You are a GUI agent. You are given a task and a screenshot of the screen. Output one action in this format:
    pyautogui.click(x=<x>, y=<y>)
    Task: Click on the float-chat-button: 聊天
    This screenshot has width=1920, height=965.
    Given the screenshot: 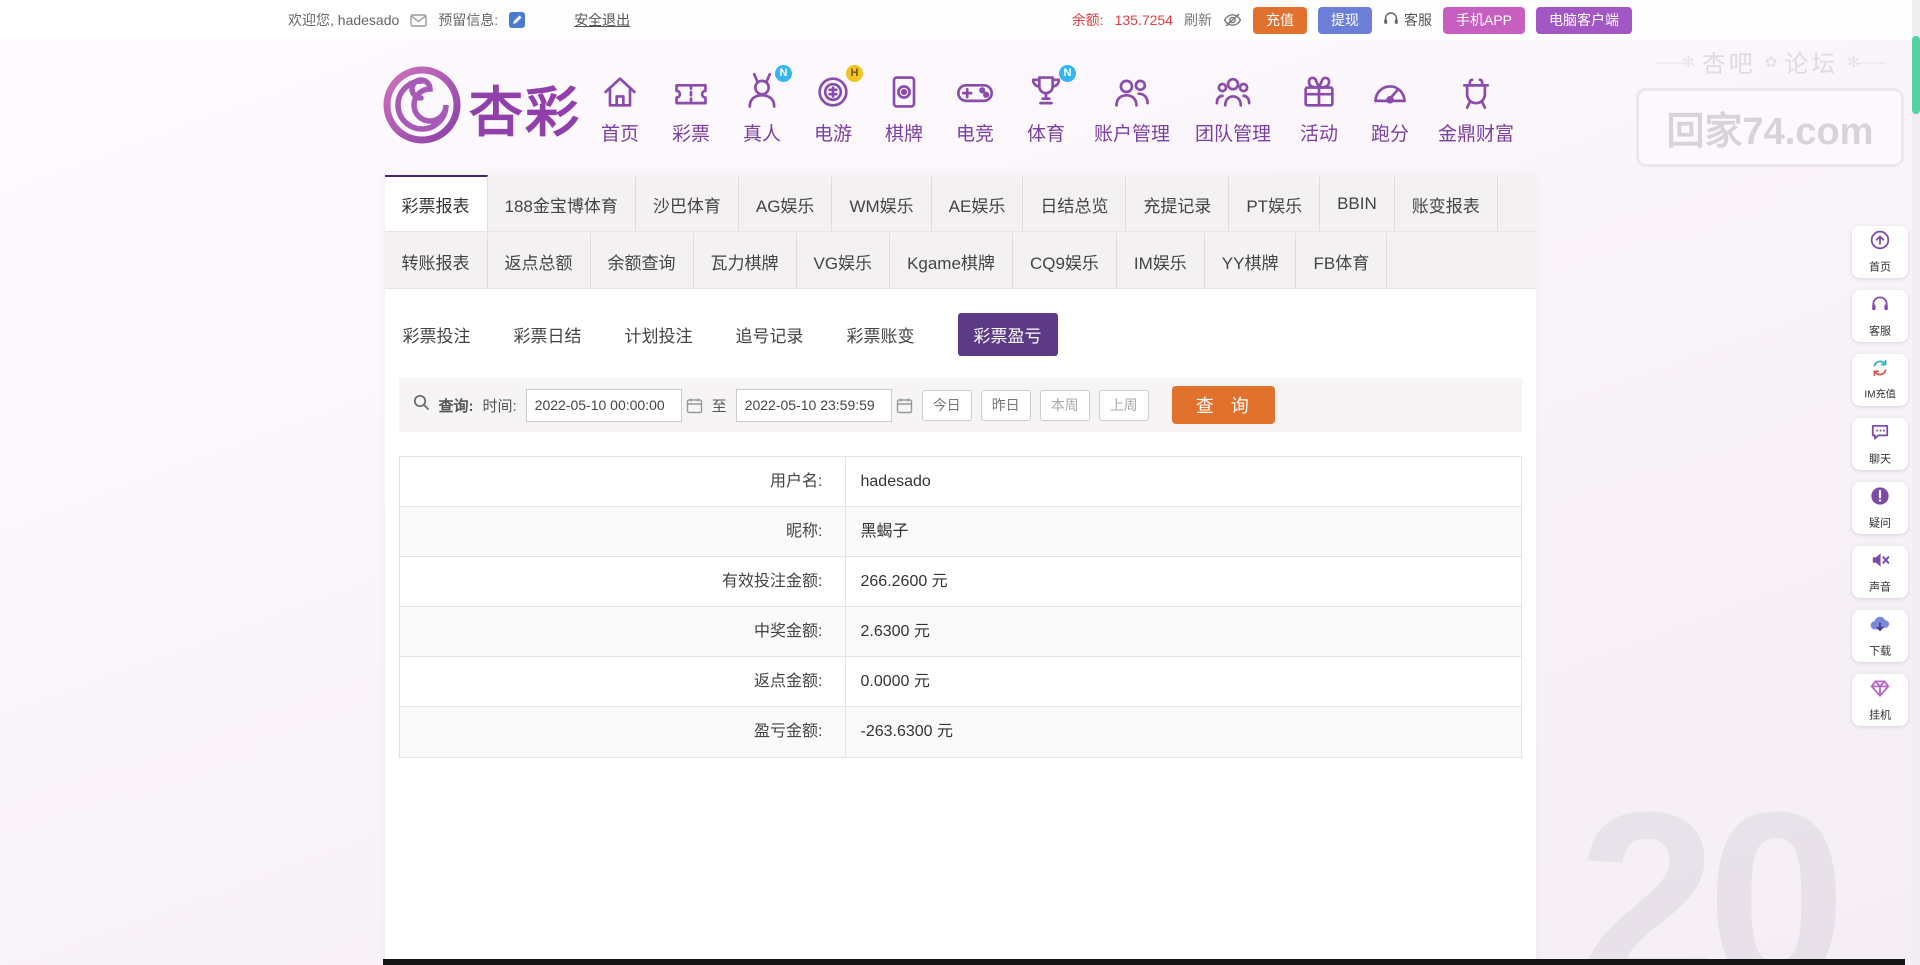 What is the action you would take?
    pyautogui.click(x=1880, y=444)
    